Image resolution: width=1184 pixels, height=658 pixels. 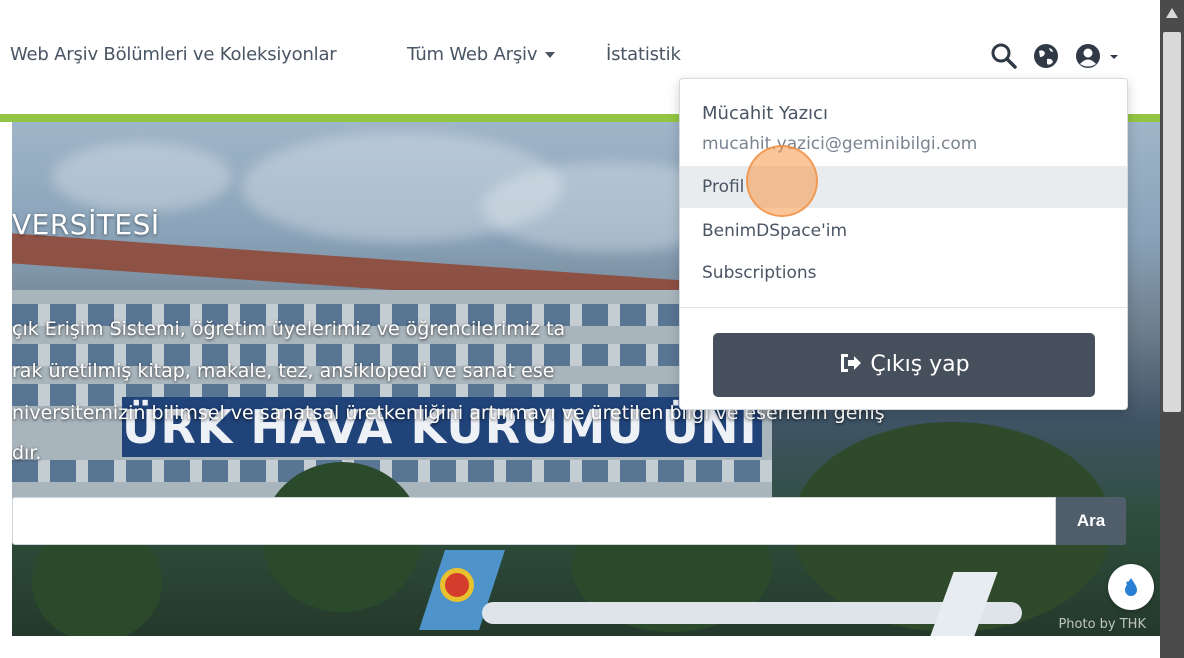 What do you see at coordinates (27, 453) in the screenshot?
I see `hero-description-line: dır.` at bounding box center [27, 453].